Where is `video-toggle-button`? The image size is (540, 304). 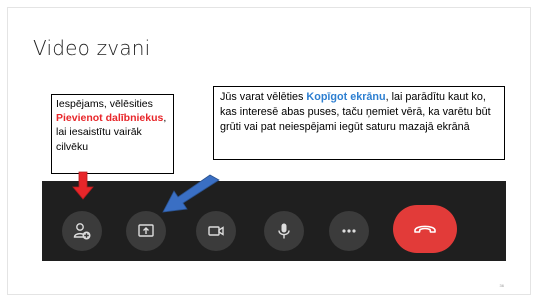
video-toggle-button is located at coordinates (216, 231).